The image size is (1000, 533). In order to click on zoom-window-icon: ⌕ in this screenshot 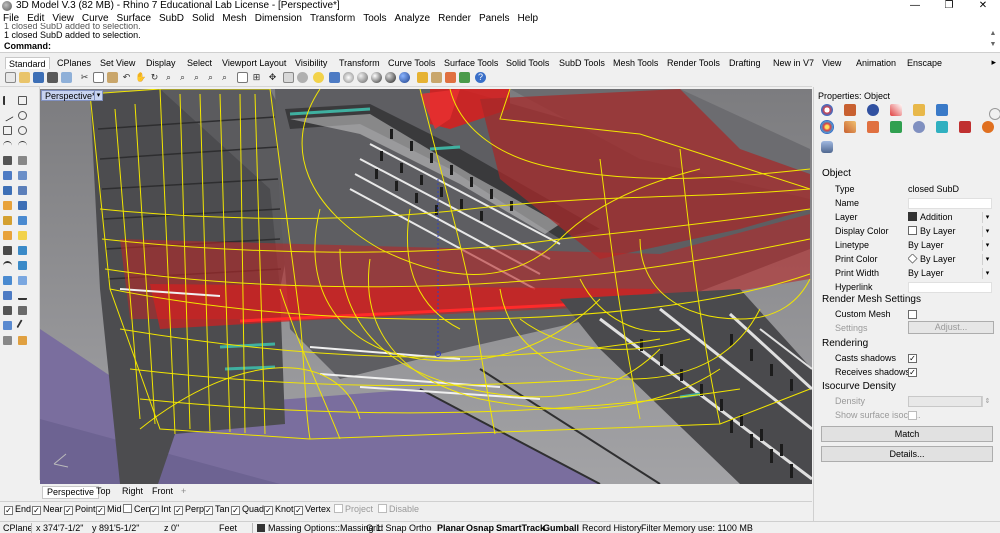, I will do `click(182, 77)`.